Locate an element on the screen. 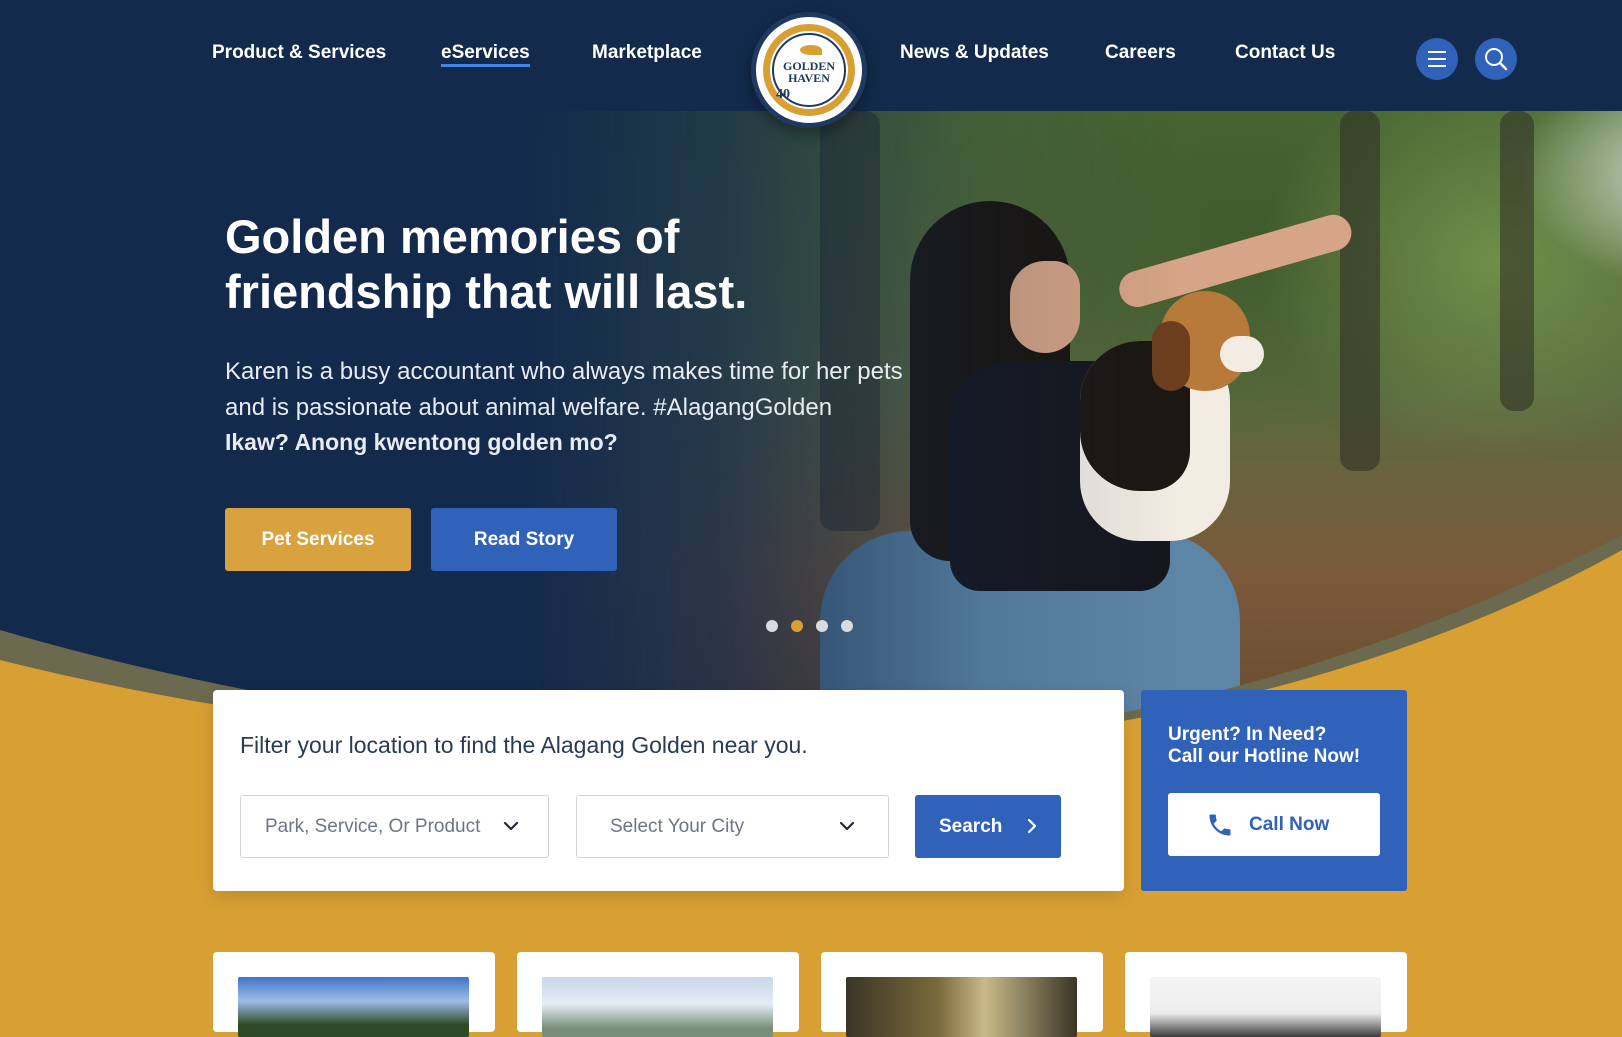 Image resolution: width=1622 pixels, height=1037 pixels. carousel-dot-2-active is located at coordinates (797, 626).